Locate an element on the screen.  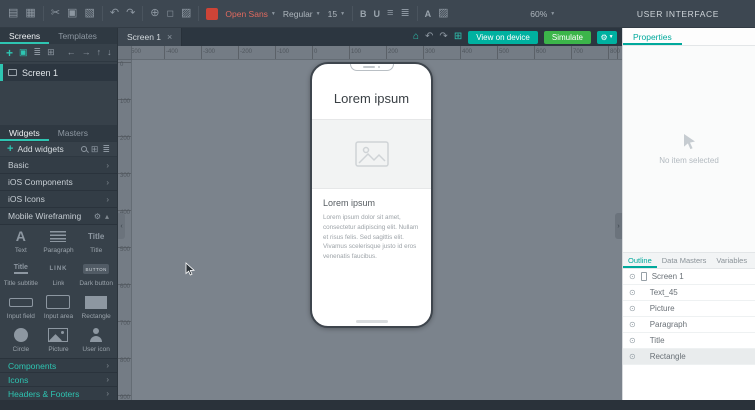
font-family-select: Open Sans ▼ is located at coordinates (250, 14).